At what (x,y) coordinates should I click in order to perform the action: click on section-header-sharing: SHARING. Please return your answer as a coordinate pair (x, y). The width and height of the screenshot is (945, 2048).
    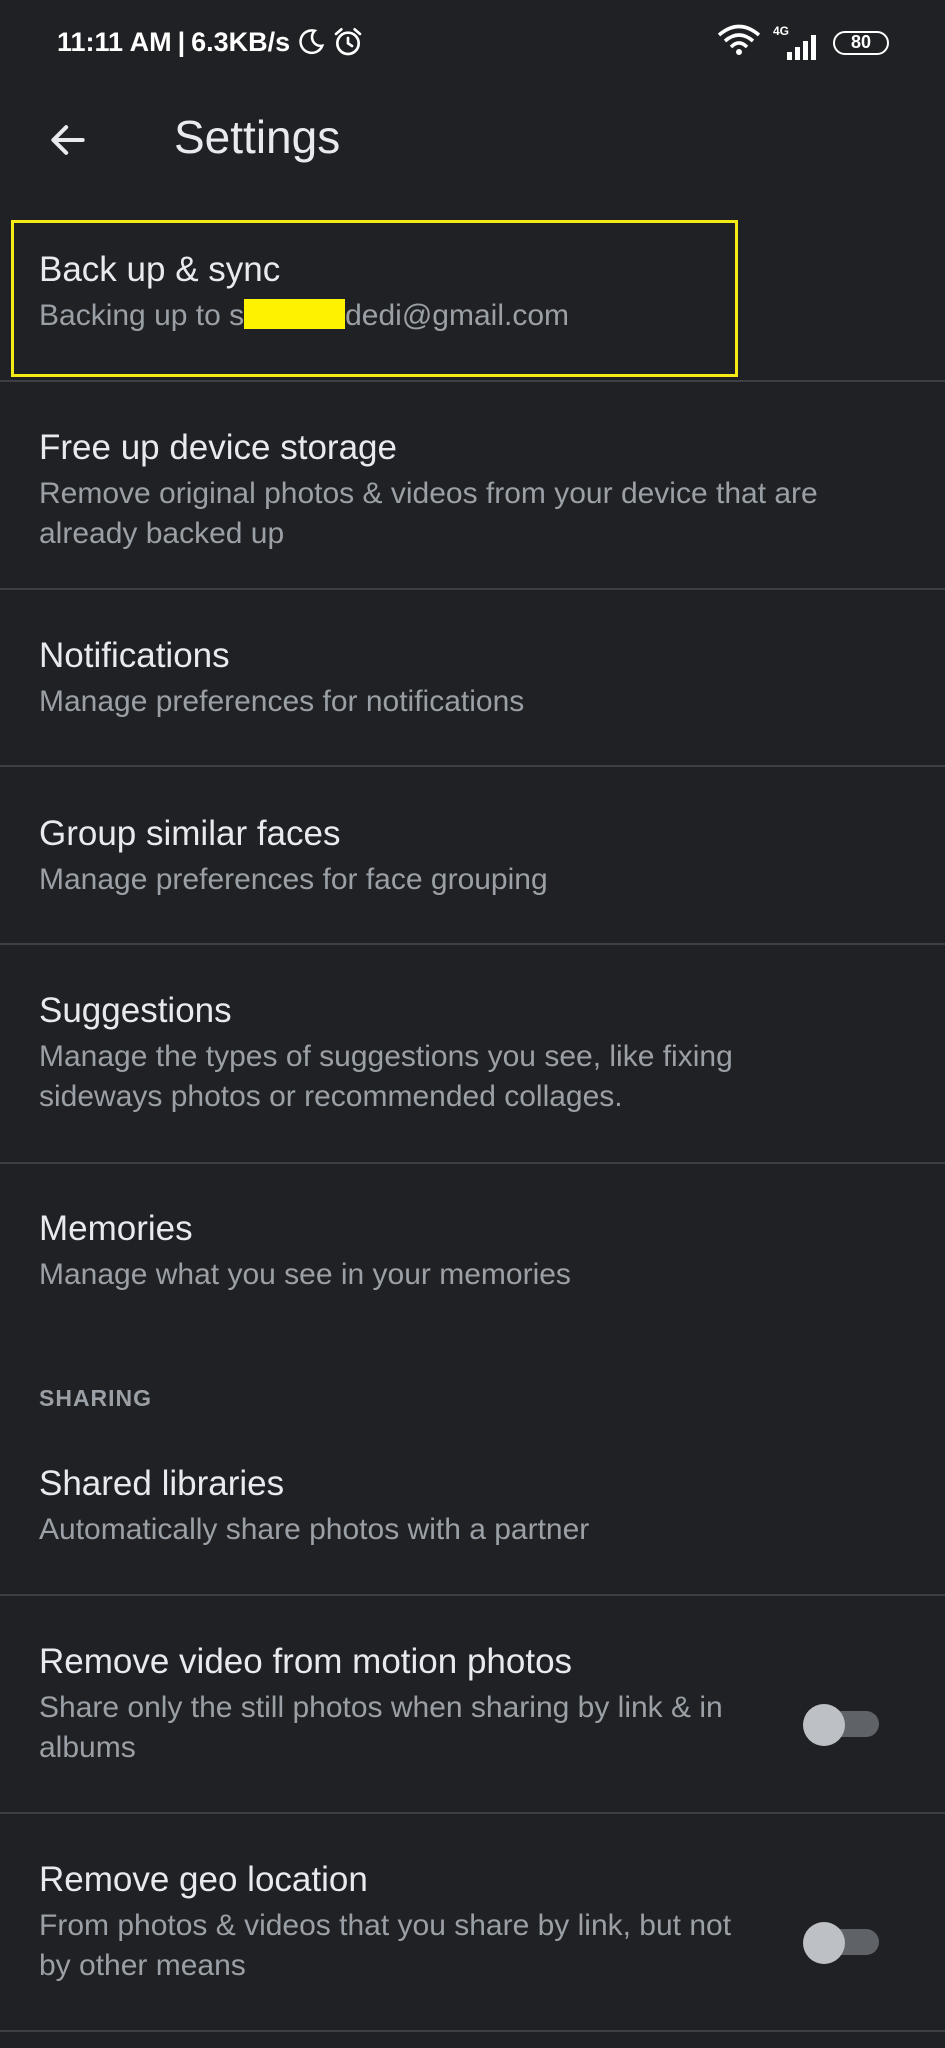
    Looking at the image, I should click on (96, 1398).